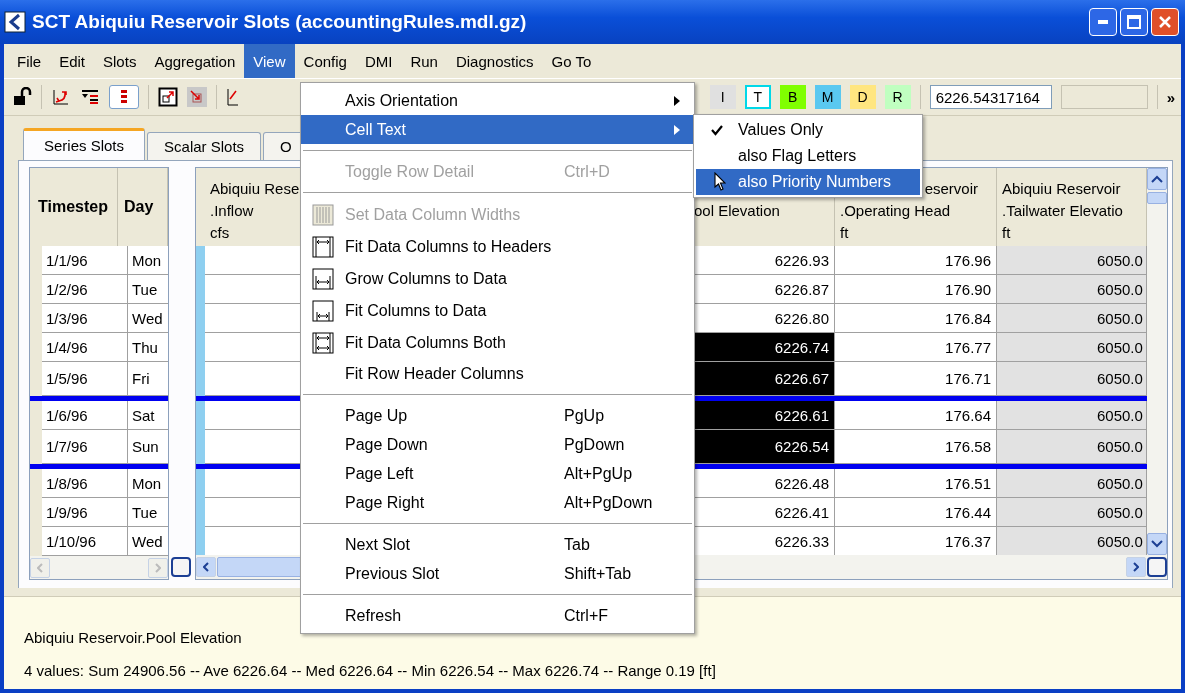  Describe the element at coordinates (916, 347) in the screenshot. I see `value-cell: 176.77` at that location.